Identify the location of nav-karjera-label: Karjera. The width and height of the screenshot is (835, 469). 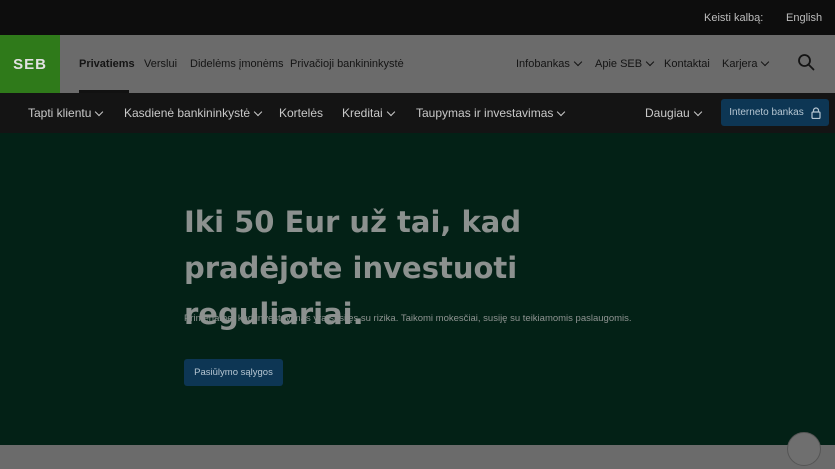
(740, 64).